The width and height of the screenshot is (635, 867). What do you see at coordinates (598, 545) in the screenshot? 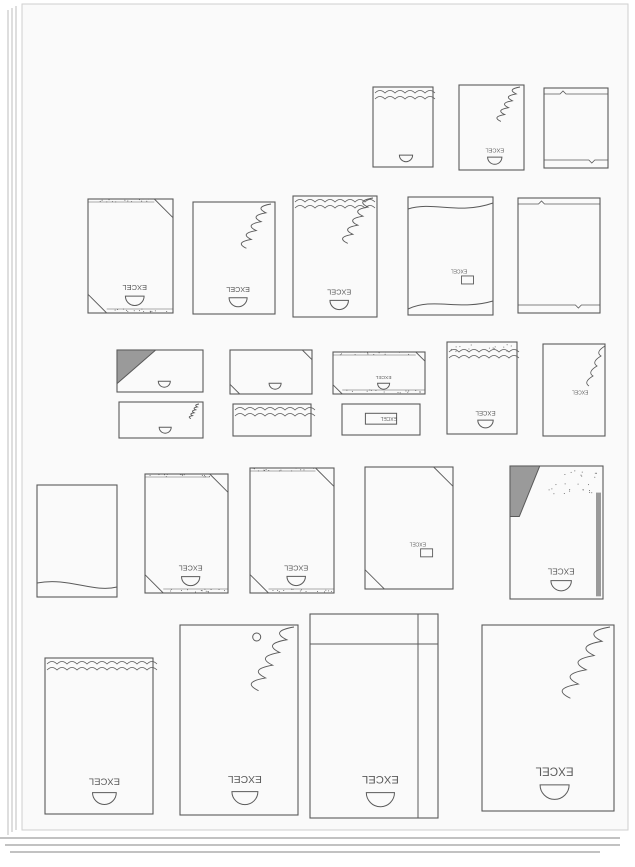
I see `shaded-strip` at bounding box center [598, 545].